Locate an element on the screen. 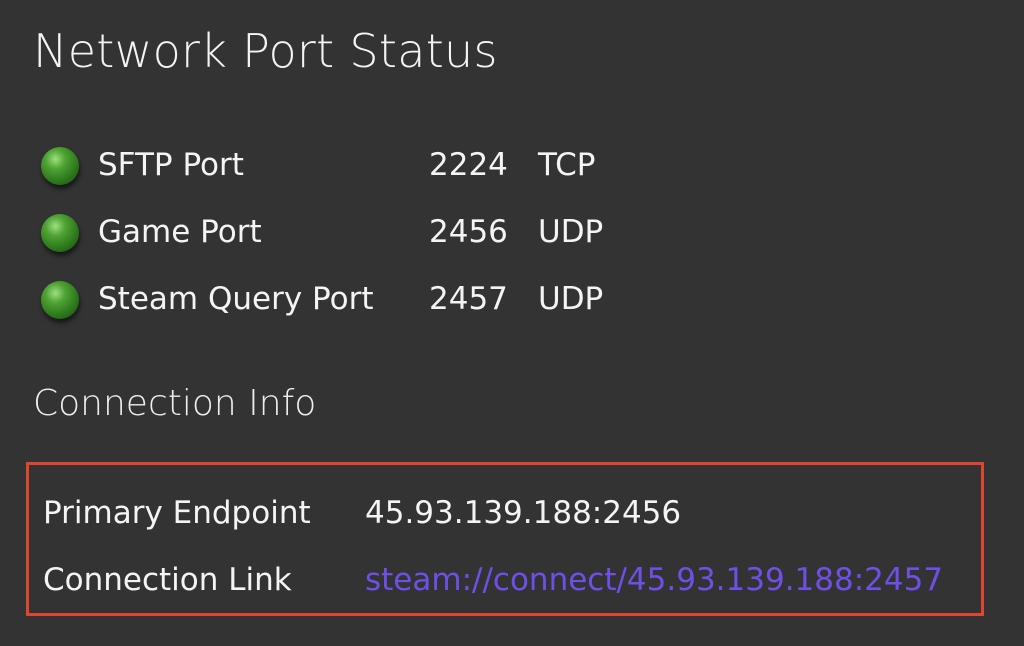 The image size is (1024, 646). port-name: Steam Query Port is located at coordinates (236, 299).